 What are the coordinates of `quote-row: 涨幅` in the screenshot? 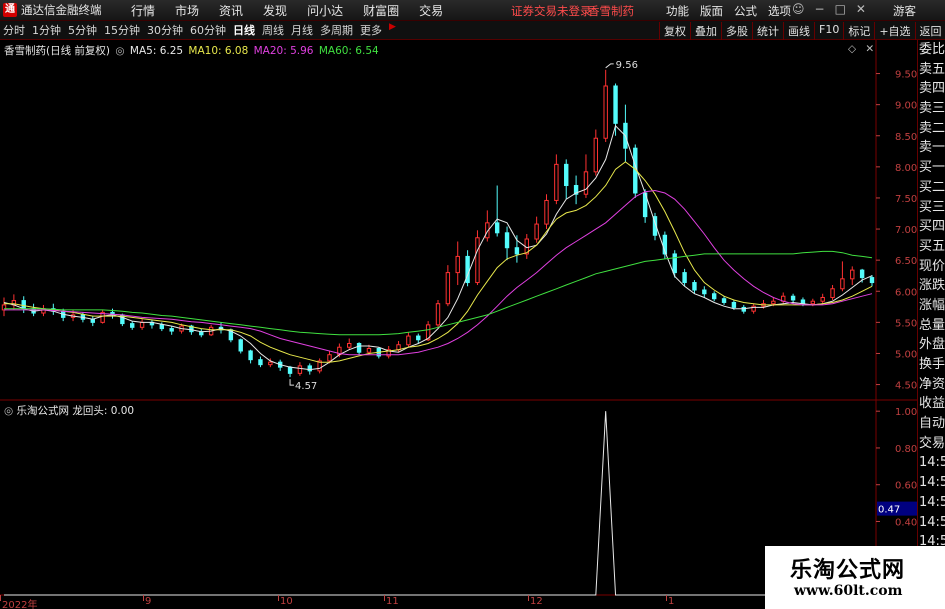 It's located at (932, 305).